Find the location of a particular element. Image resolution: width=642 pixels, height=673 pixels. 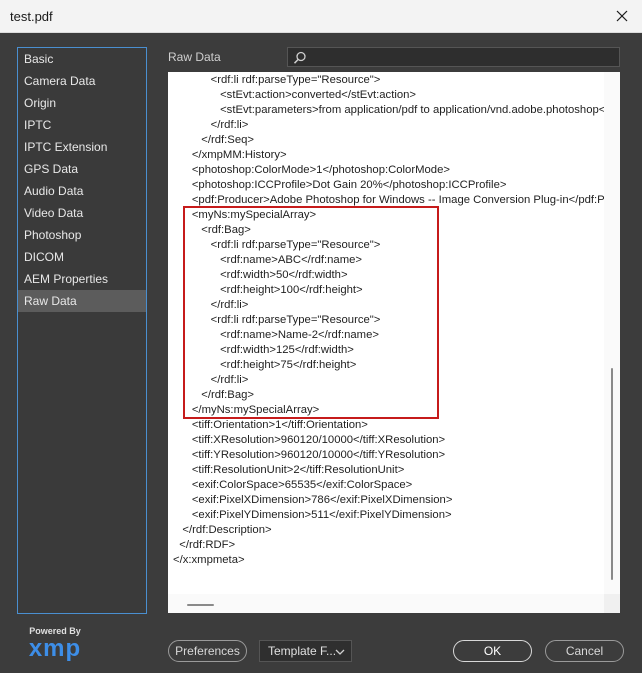

horizontal-scrollbar-thumb is located at coordinates (200, 605).